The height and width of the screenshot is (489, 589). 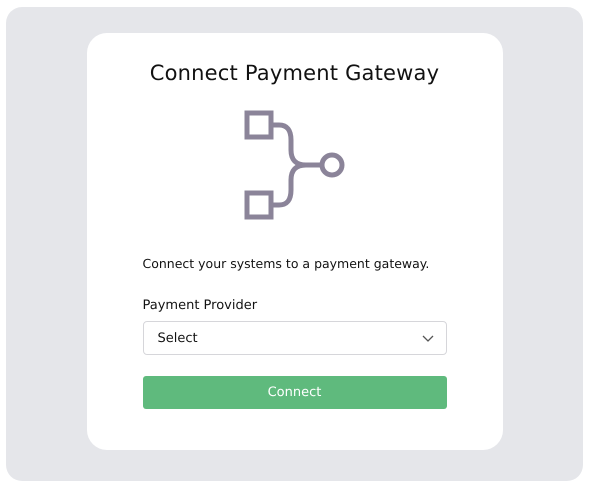 What do you see at coordinates (200, 305) in the screenshot?
I see `field-label: Payment Provider` at bounding box center [200, 305].